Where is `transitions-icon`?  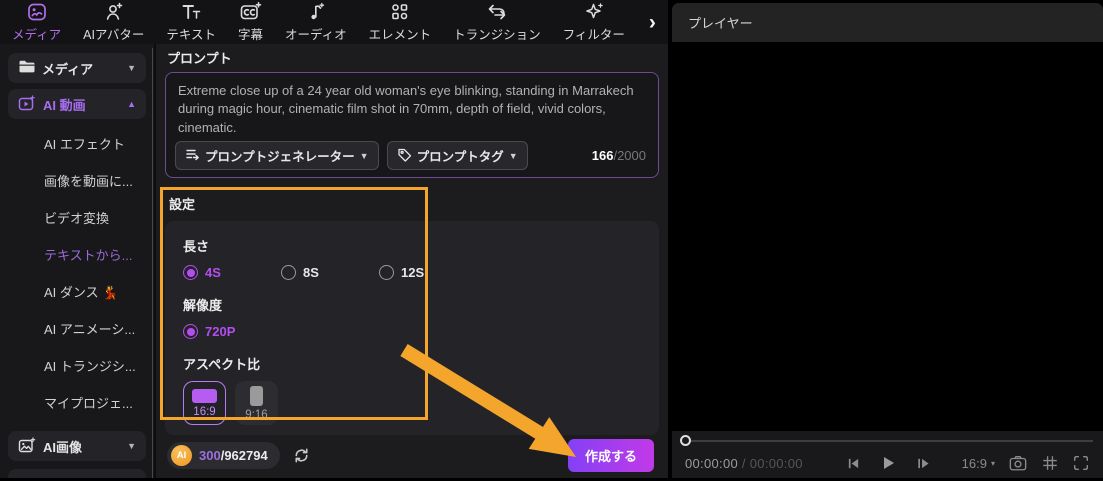 transitions-icon is located at coordinates (497, 12).